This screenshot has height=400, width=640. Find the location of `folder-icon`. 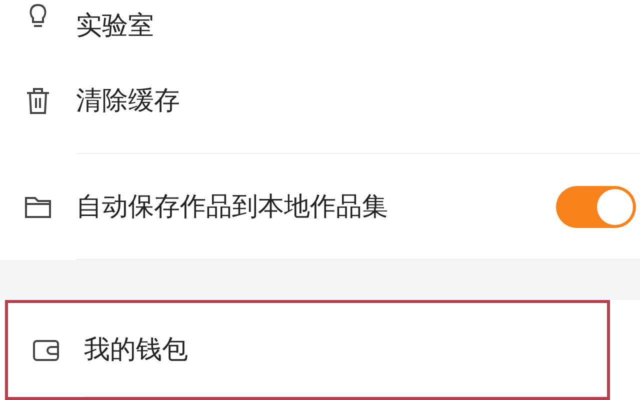

folder-icon is located at coordinates (38, 207).